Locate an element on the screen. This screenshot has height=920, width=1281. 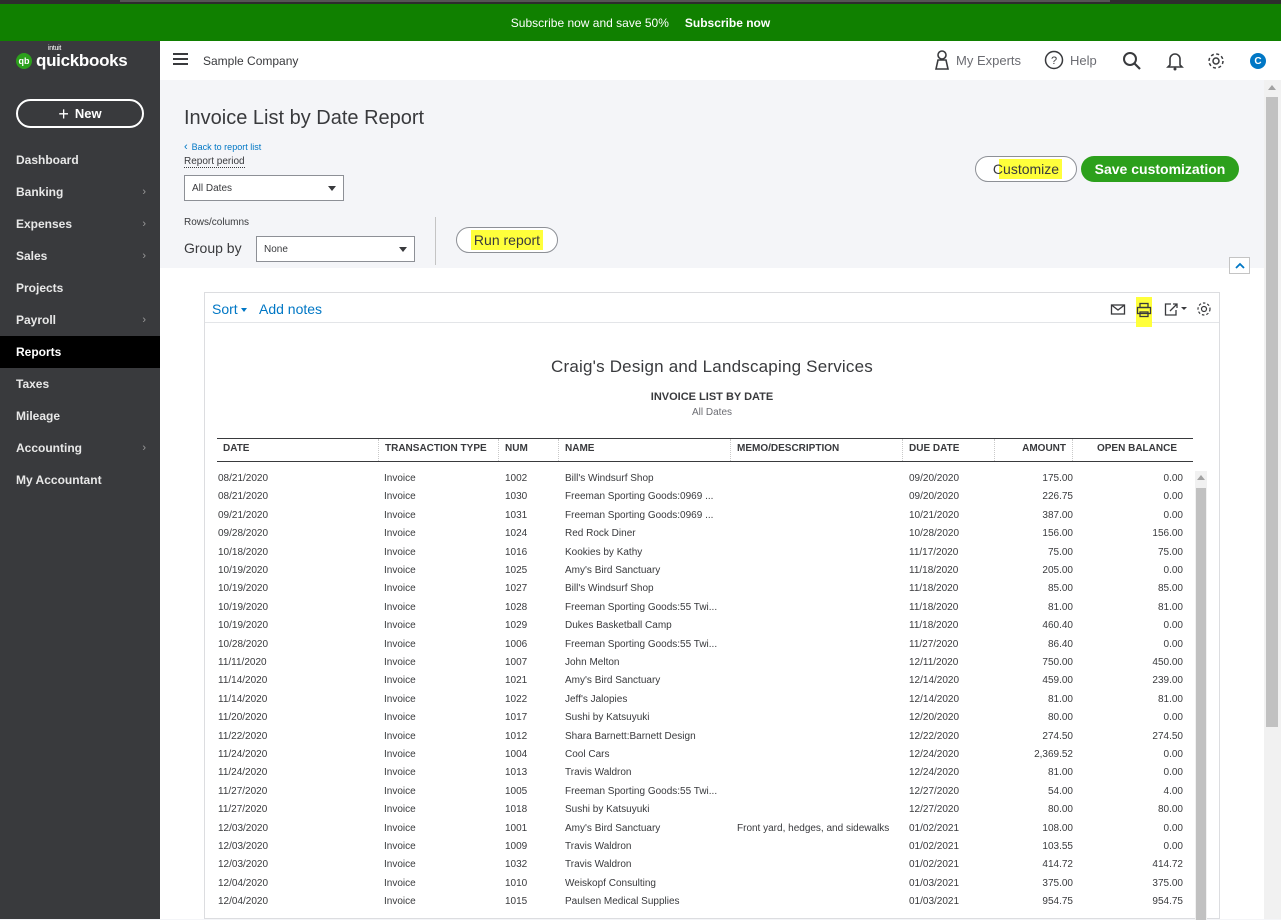
table-cell: 1013 is located at coordinates (532, 772).